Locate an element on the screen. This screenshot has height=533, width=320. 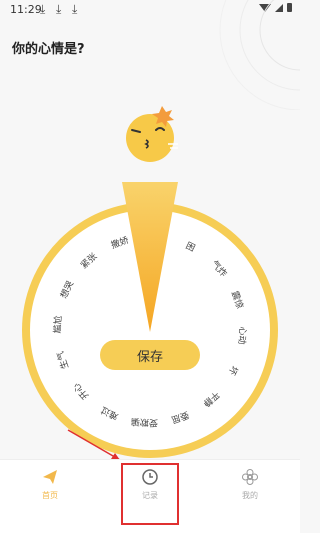
tab-mine-label: 我的 is located at coordinates (250, 495).